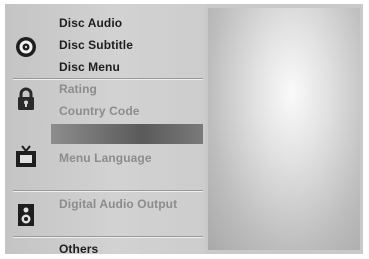 This screenshot has height=259, width=369. I want to click on menu-item-others: Others, so click(78, 248).